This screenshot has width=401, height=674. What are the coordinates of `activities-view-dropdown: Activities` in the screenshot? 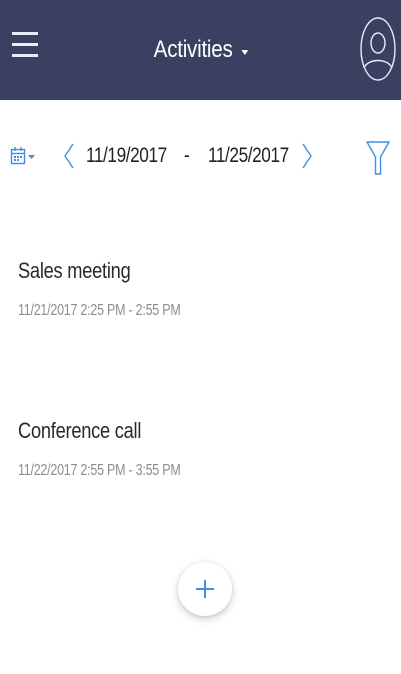 It's located at (200, 50).